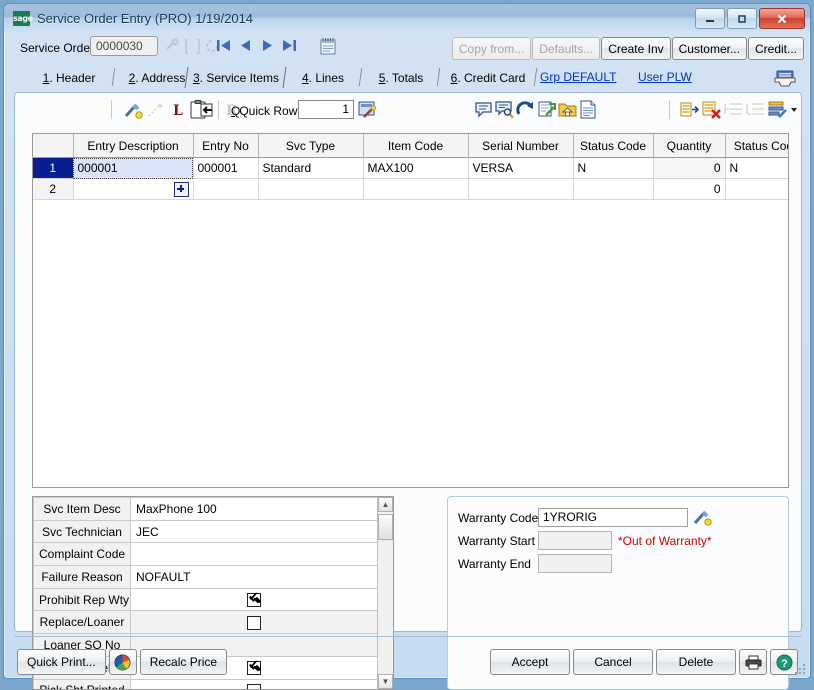 The height and width of the screenshot is (690, 814). I want to click on cell-entry-description: 000001, so click(133, 168).